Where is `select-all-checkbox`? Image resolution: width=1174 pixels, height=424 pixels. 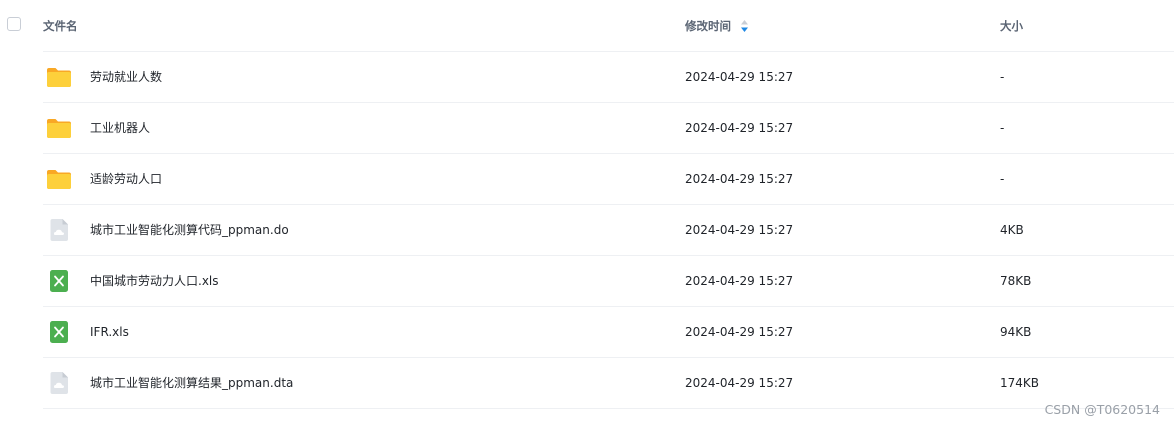 select-all-checkbox is located at coordinates (14, 24).